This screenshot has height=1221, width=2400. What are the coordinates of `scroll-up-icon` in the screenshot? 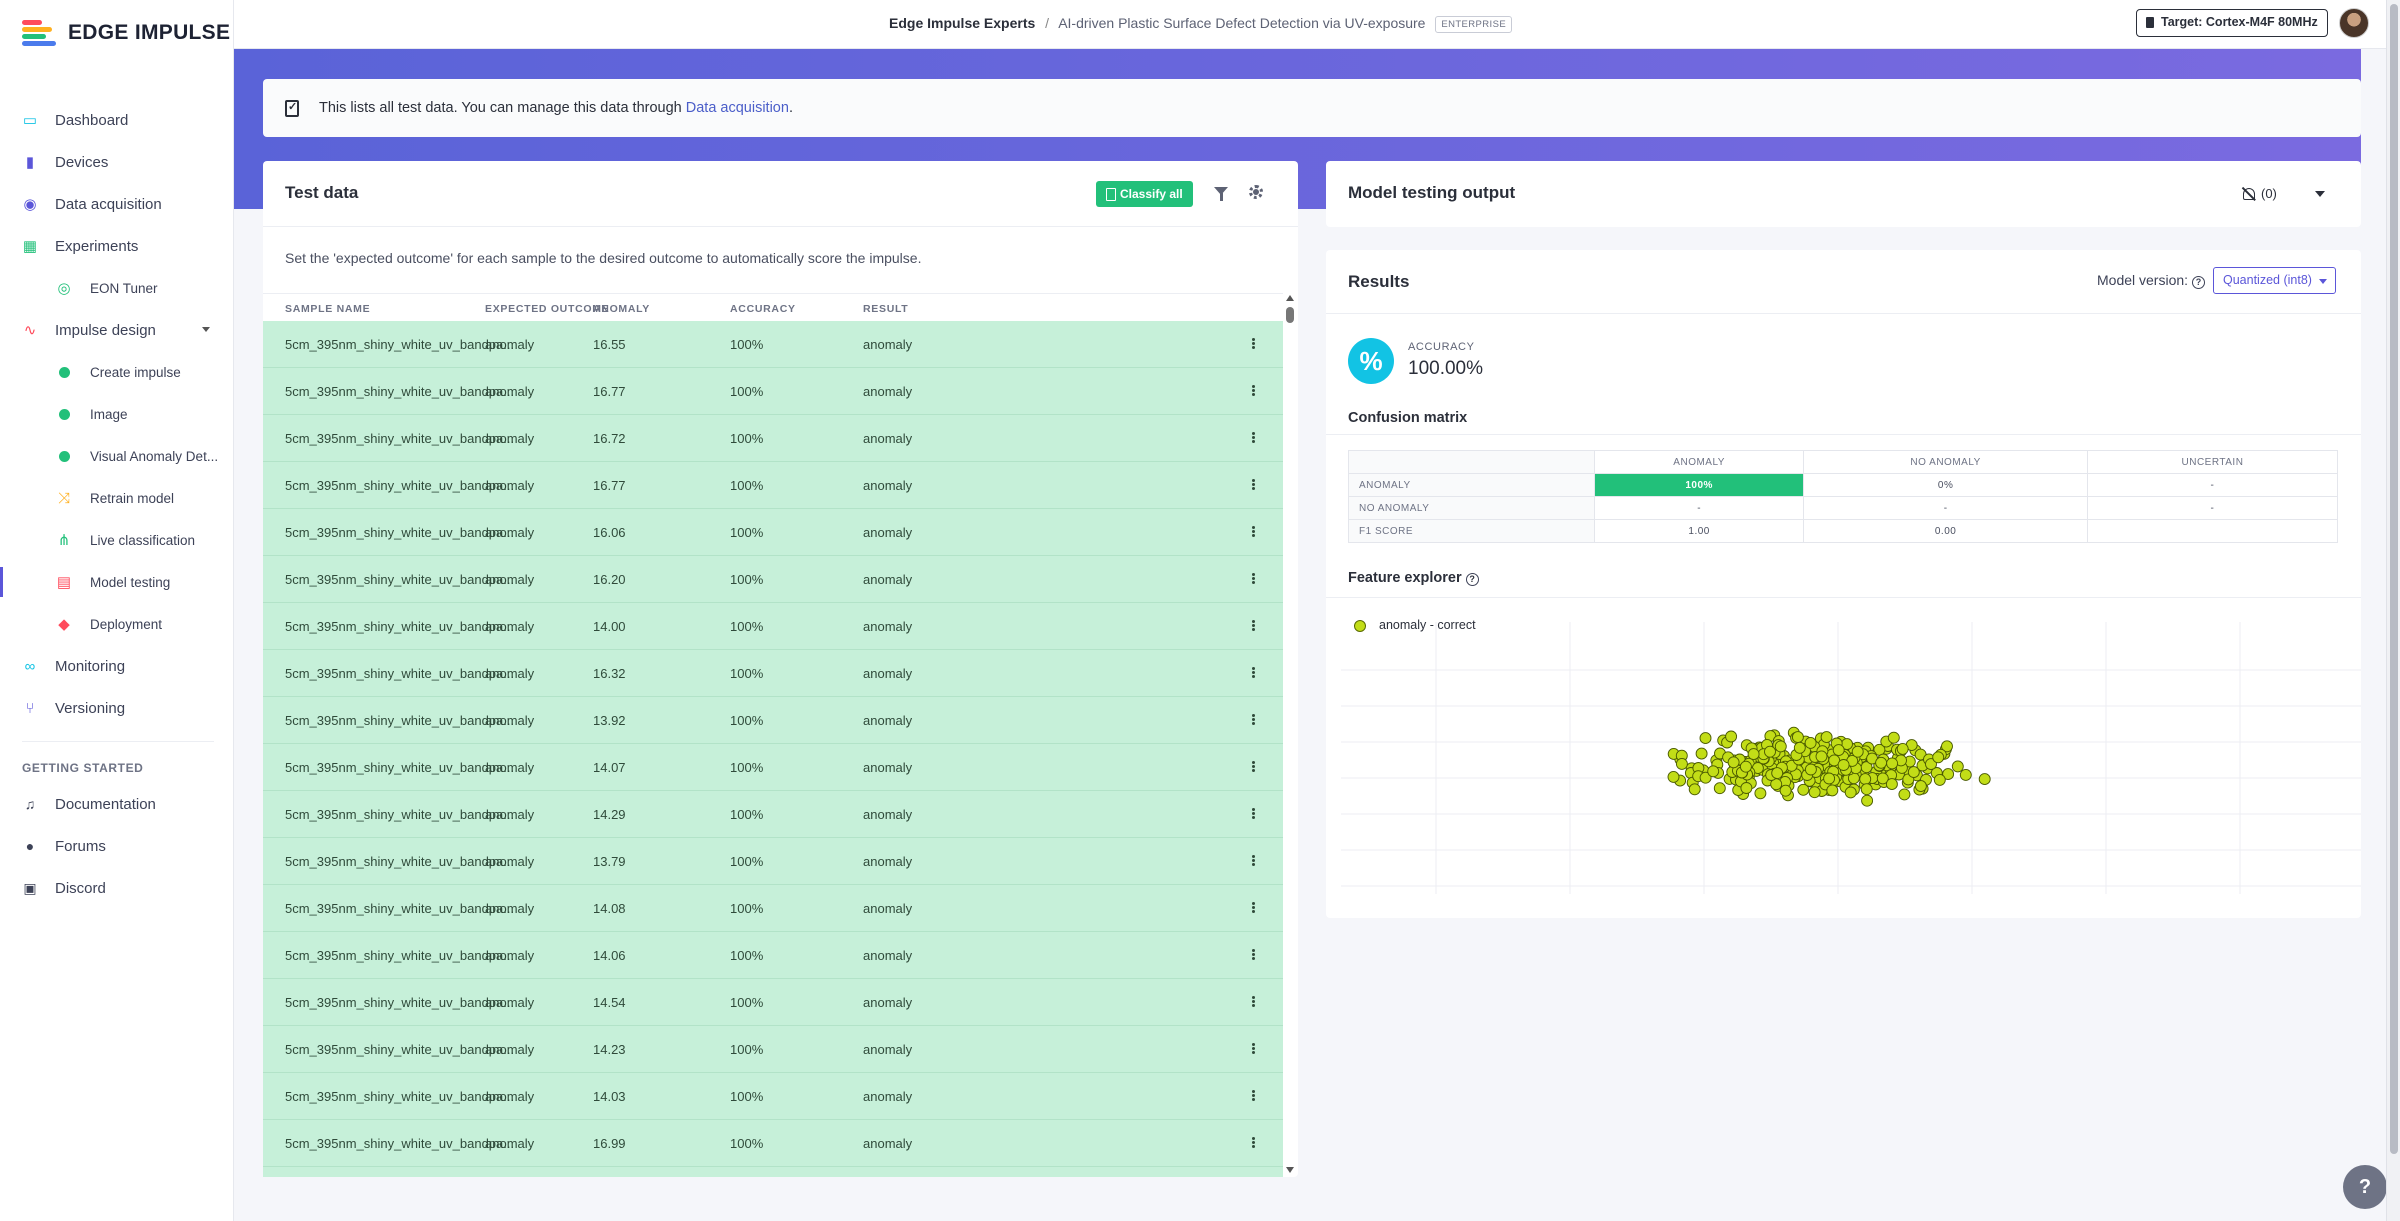 It's located at (1290, 298).